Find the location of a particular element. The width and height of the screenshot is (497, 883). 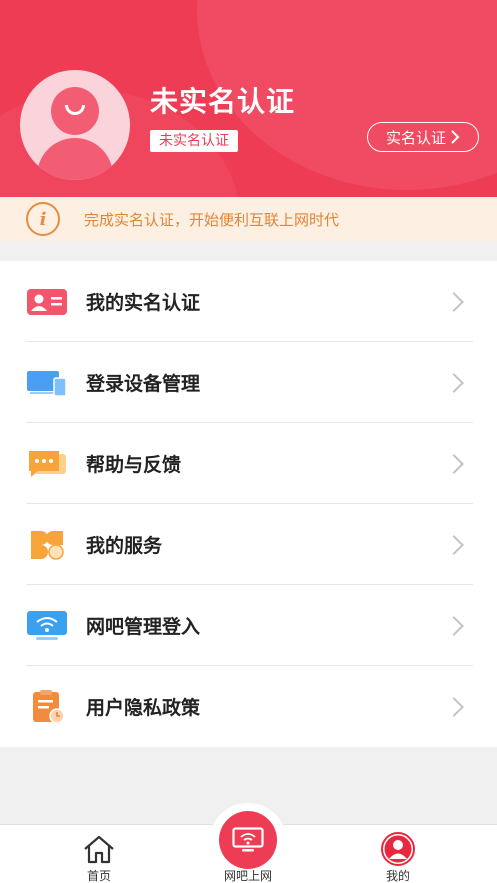

verification-notice: i 完成实名认证，开始便利互联上网时代 is located at coordinates (248, 219).